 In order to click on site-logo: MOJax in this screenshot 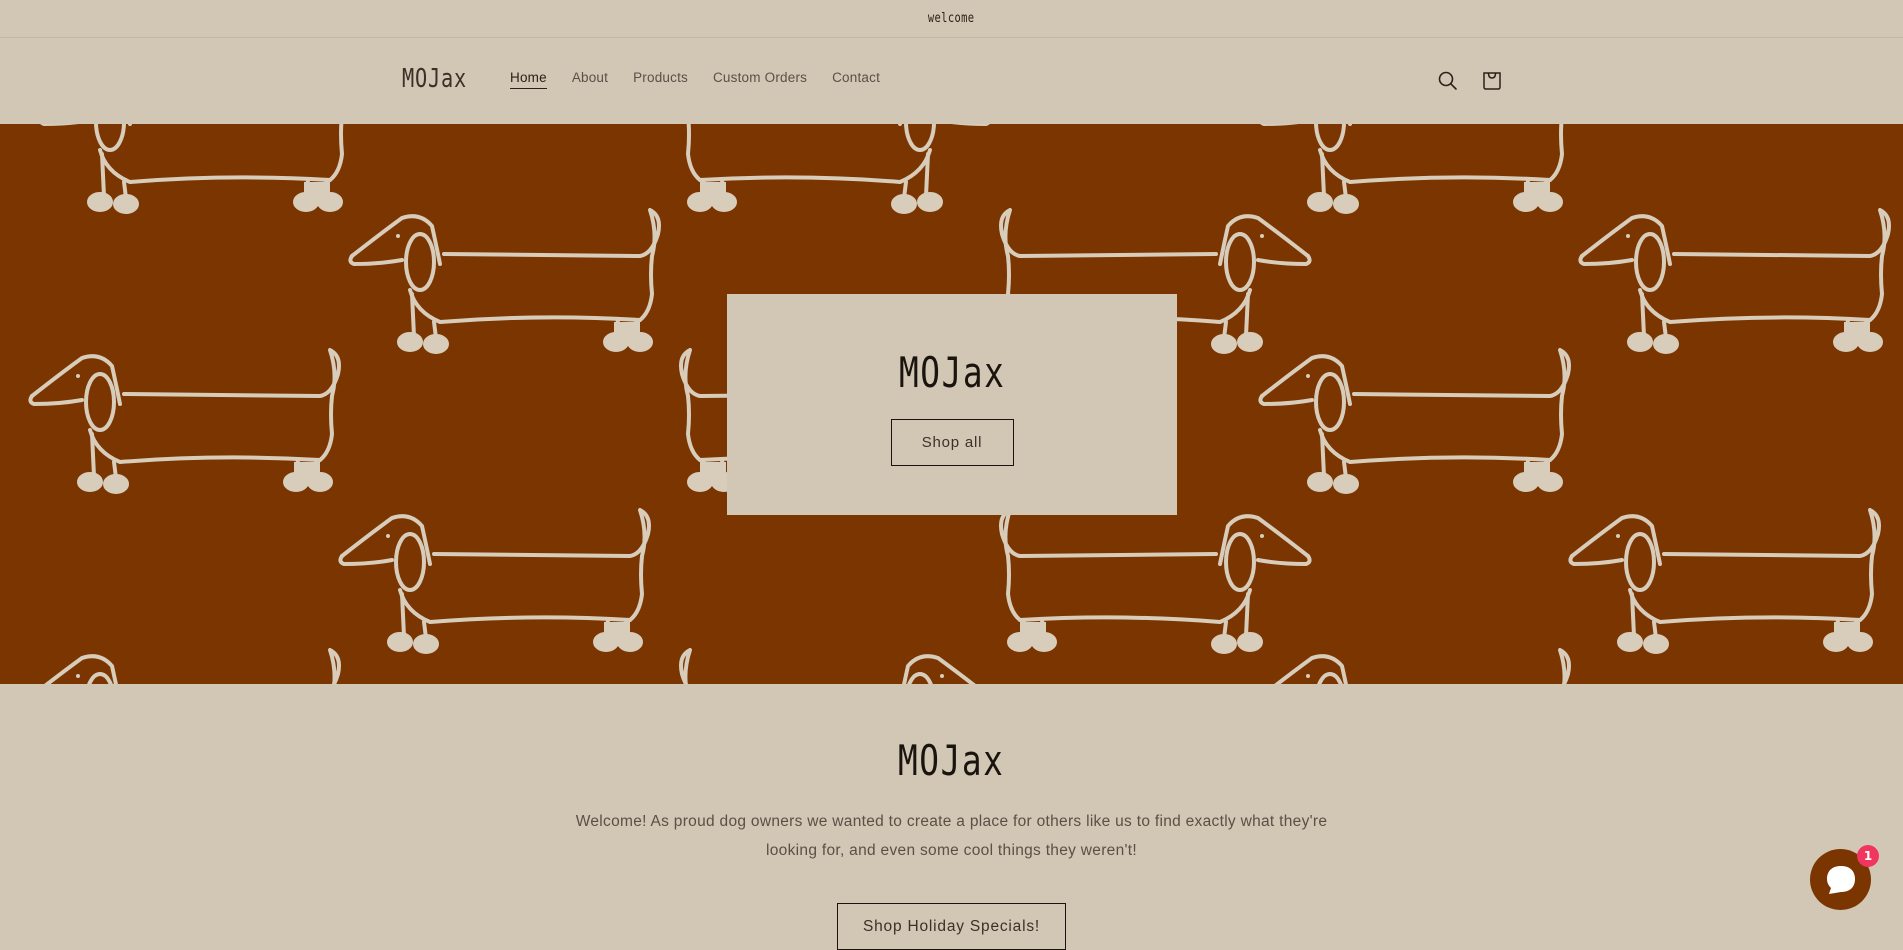, I will do `click(434, 79)`.